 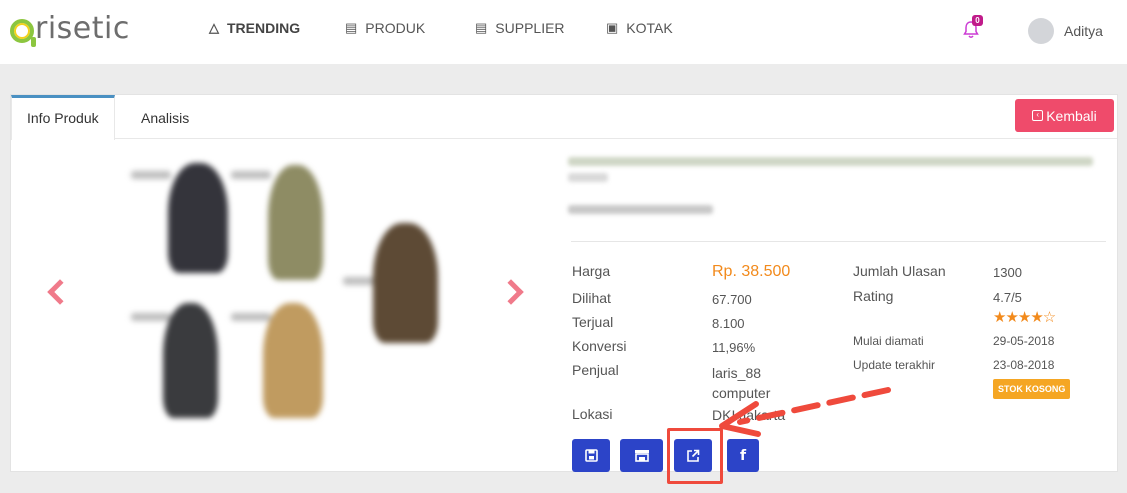 What do you see at coordinates (873, 296) in the screenshot?
I see `label-rating: Rating` at bounding box center [873, 296].